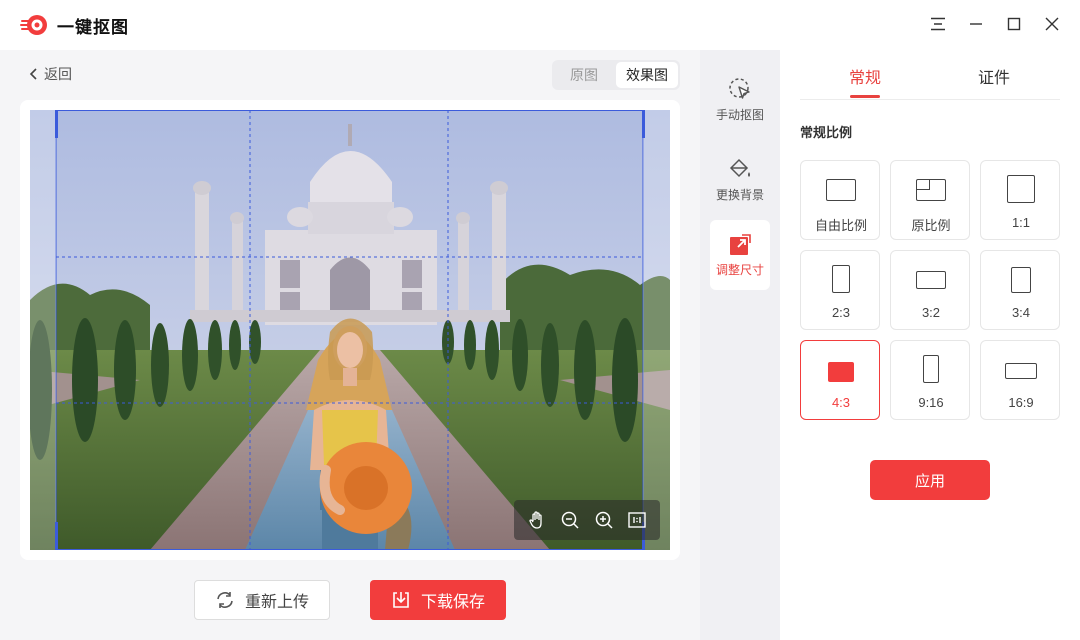 Image resolution: width=1080 pixels, height=640 pixels. I want to click on ratio-9-16-shape, so click(931, 369).